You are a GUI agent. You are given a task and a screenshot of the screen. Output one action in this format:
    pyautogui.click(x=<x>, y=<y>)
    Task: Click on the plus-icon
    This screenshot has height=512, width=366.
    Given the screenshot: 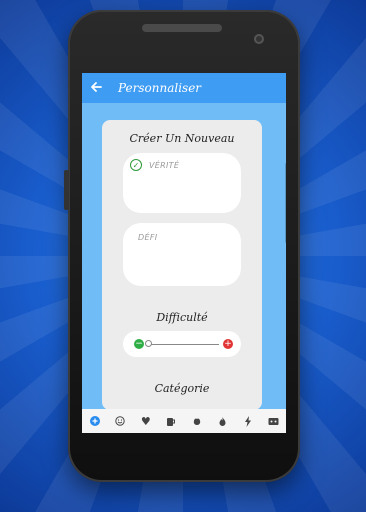 What is the action you would take?
    pyautogui.click(x=95, y=421)
    